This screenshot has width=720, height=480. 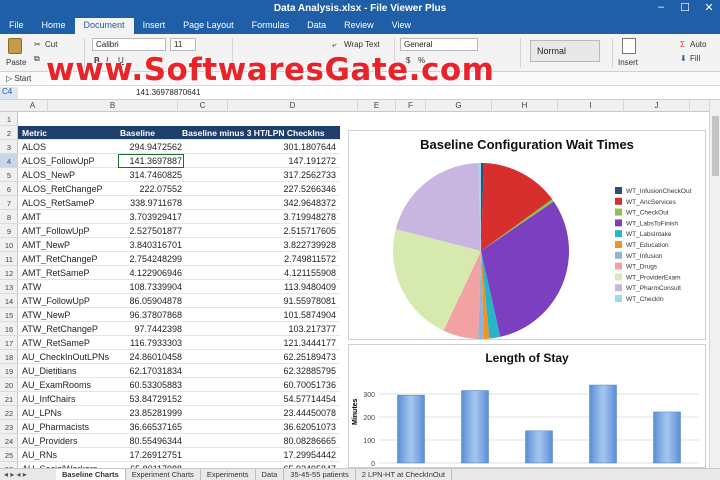 What do you see at coordinates (9, 413) in the screenshot?
I see `row-header: 22` at bounding box center [9, 413].